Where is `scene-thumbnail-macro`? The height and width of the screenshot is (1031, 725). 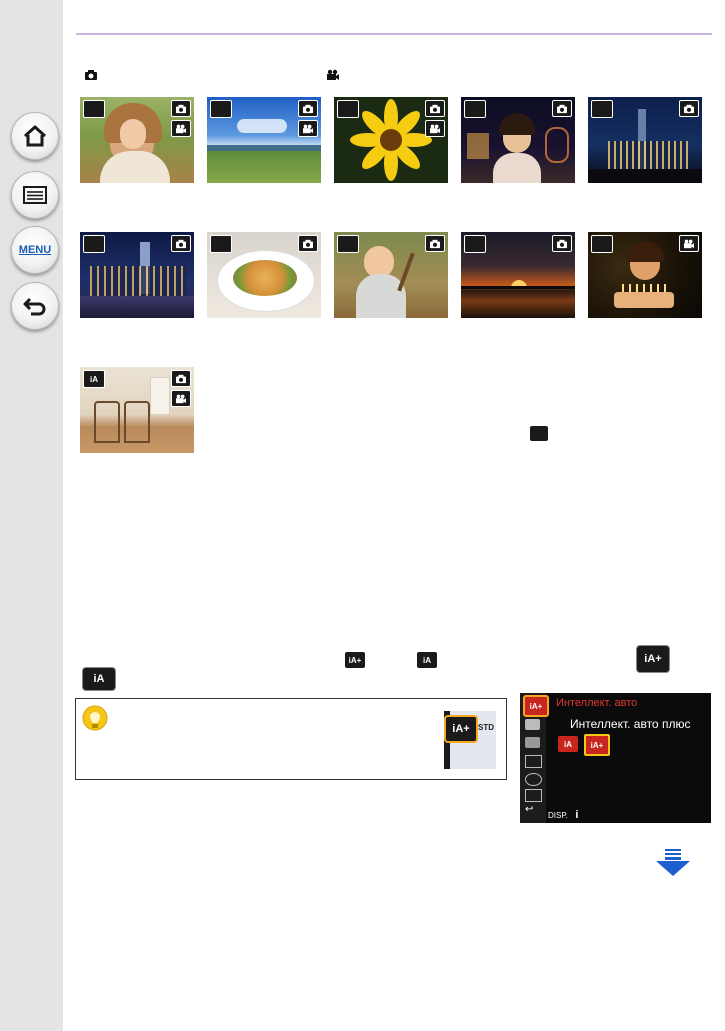
scene-thumbnail-macro is located at coordinates (391, 140).